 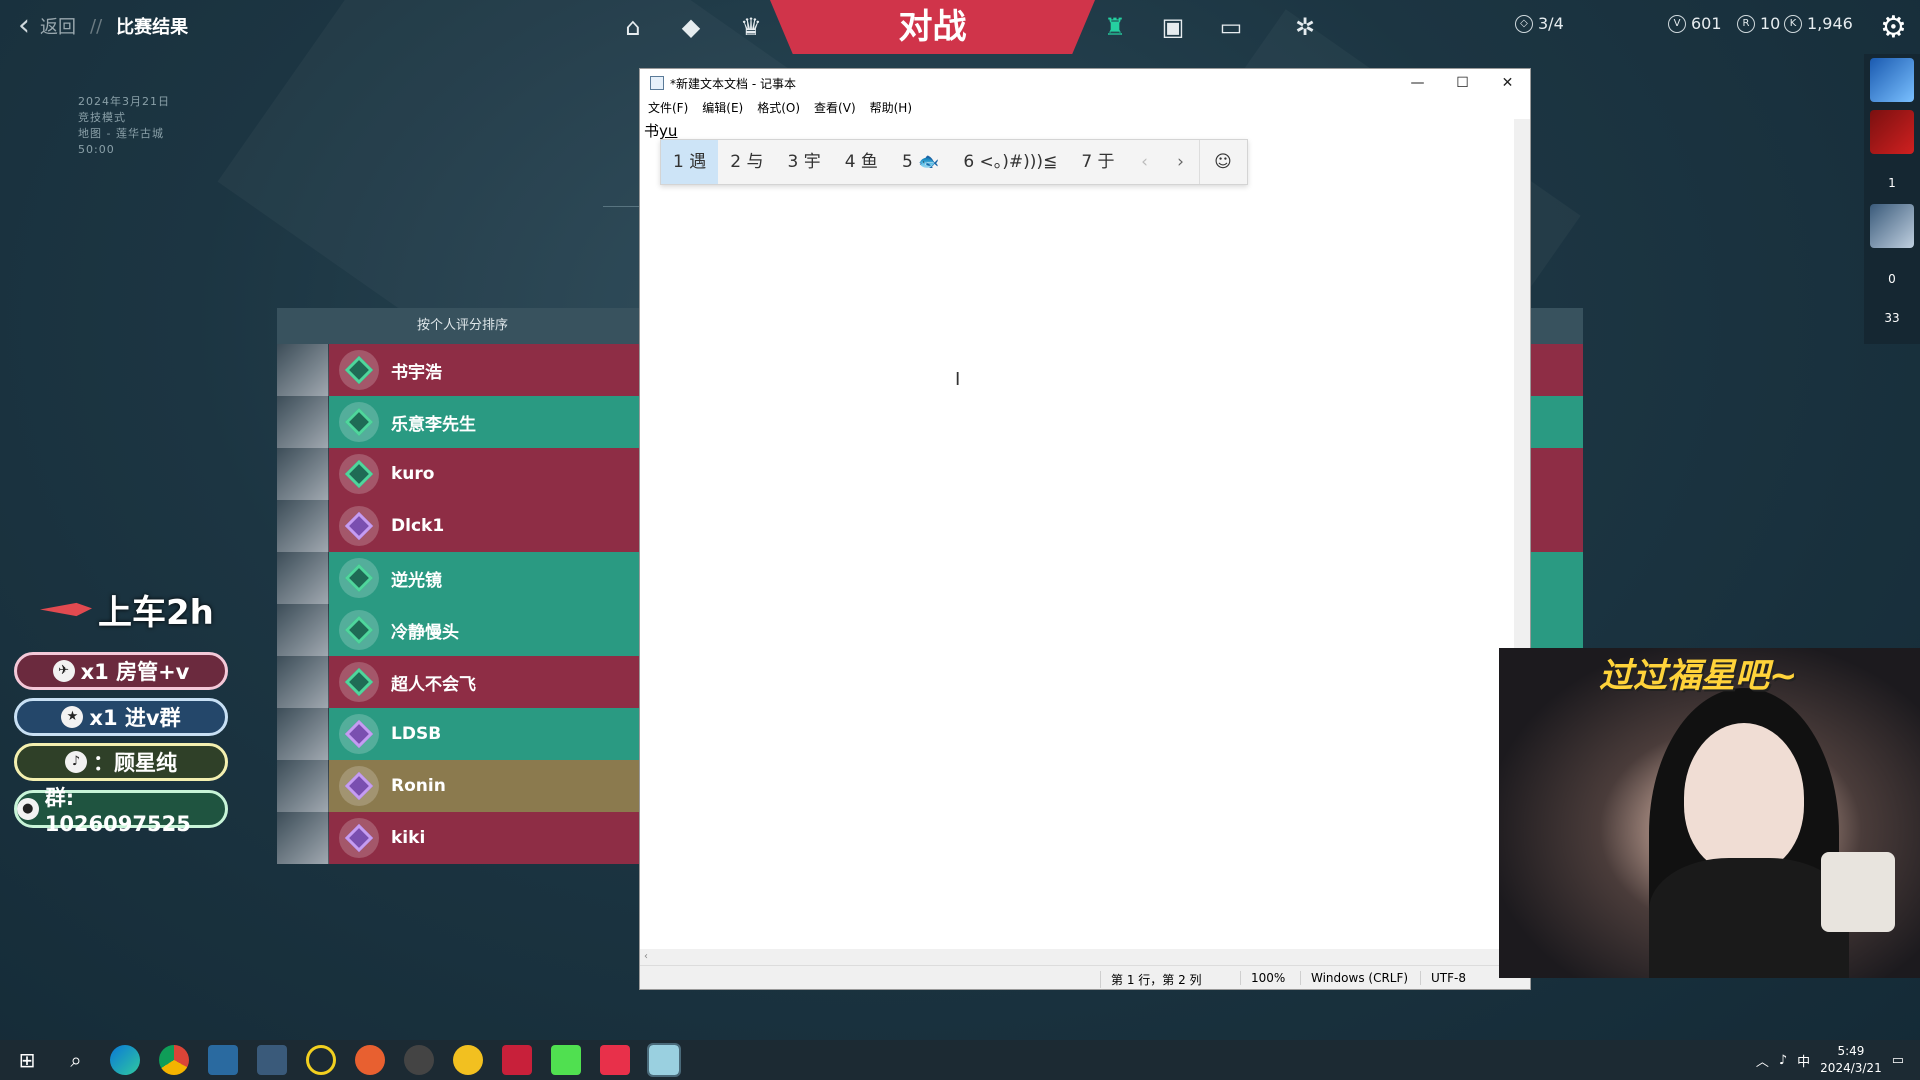 What do you see at coordinates (1898, 1060) in the screenshot?
I see `notification-icon: ▭` at bounding box center [1898, 1060].